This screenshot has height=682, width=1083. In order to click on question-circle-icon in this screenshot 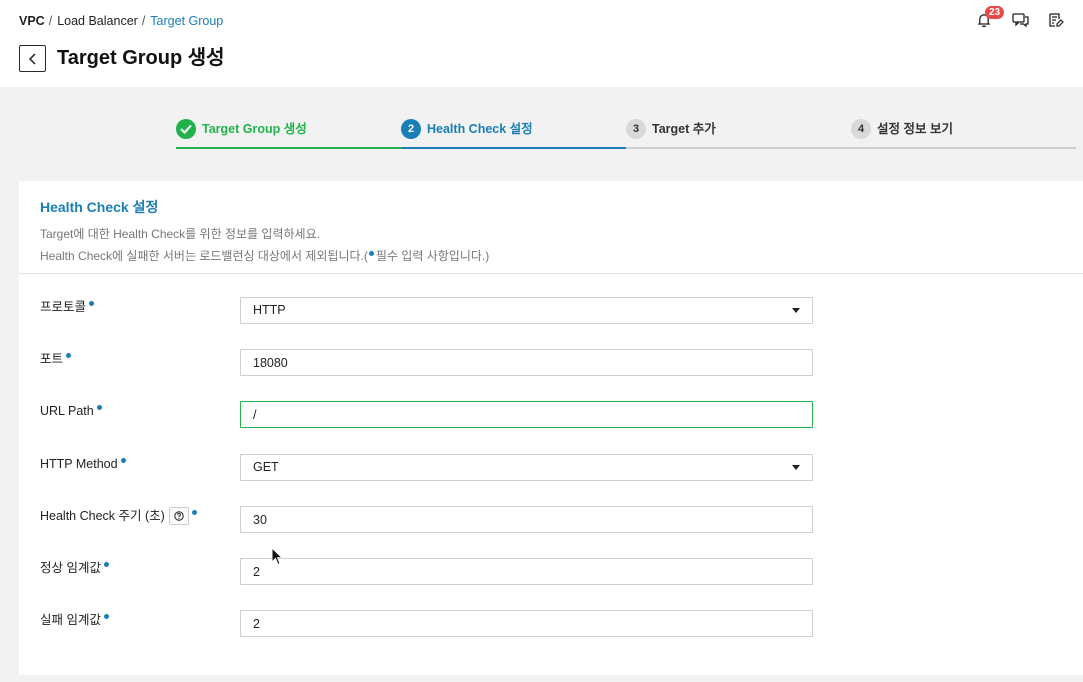, I will do `click(179, 516)`.